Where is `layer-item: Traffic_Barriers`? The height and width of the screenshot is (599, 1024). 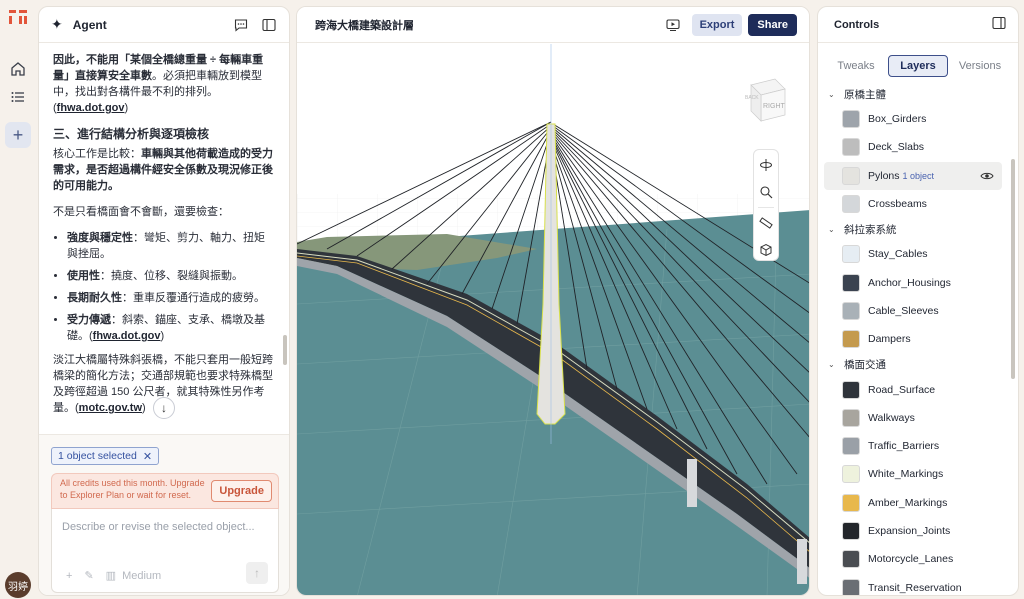
layer-item: Traffic_Barriers is located at coordinates (918, 446).